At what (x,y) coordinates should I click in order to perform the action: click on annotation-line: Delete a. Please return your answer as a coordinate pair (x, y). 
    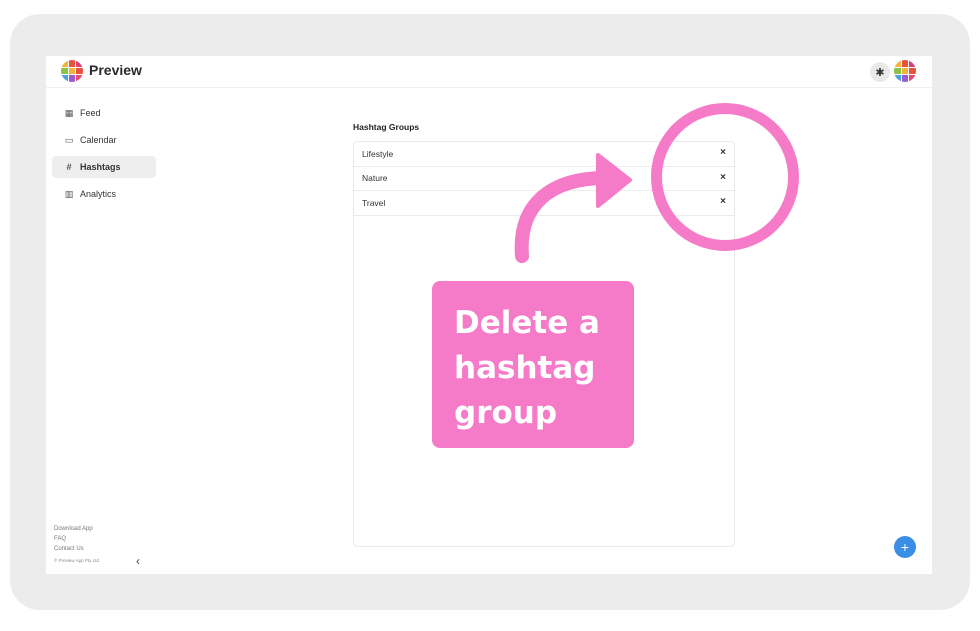
    Looking at the image, I should click on (527, 323).